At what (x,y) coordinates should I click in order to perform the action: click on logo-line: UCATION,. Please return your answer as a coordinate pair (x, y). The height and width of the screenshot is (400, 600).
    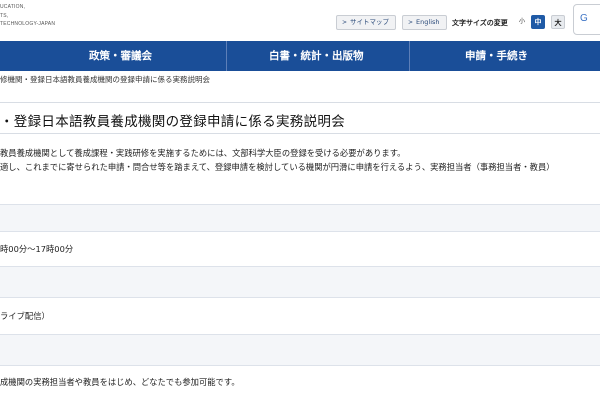
    Looking at the image, I should click on (13, 7).